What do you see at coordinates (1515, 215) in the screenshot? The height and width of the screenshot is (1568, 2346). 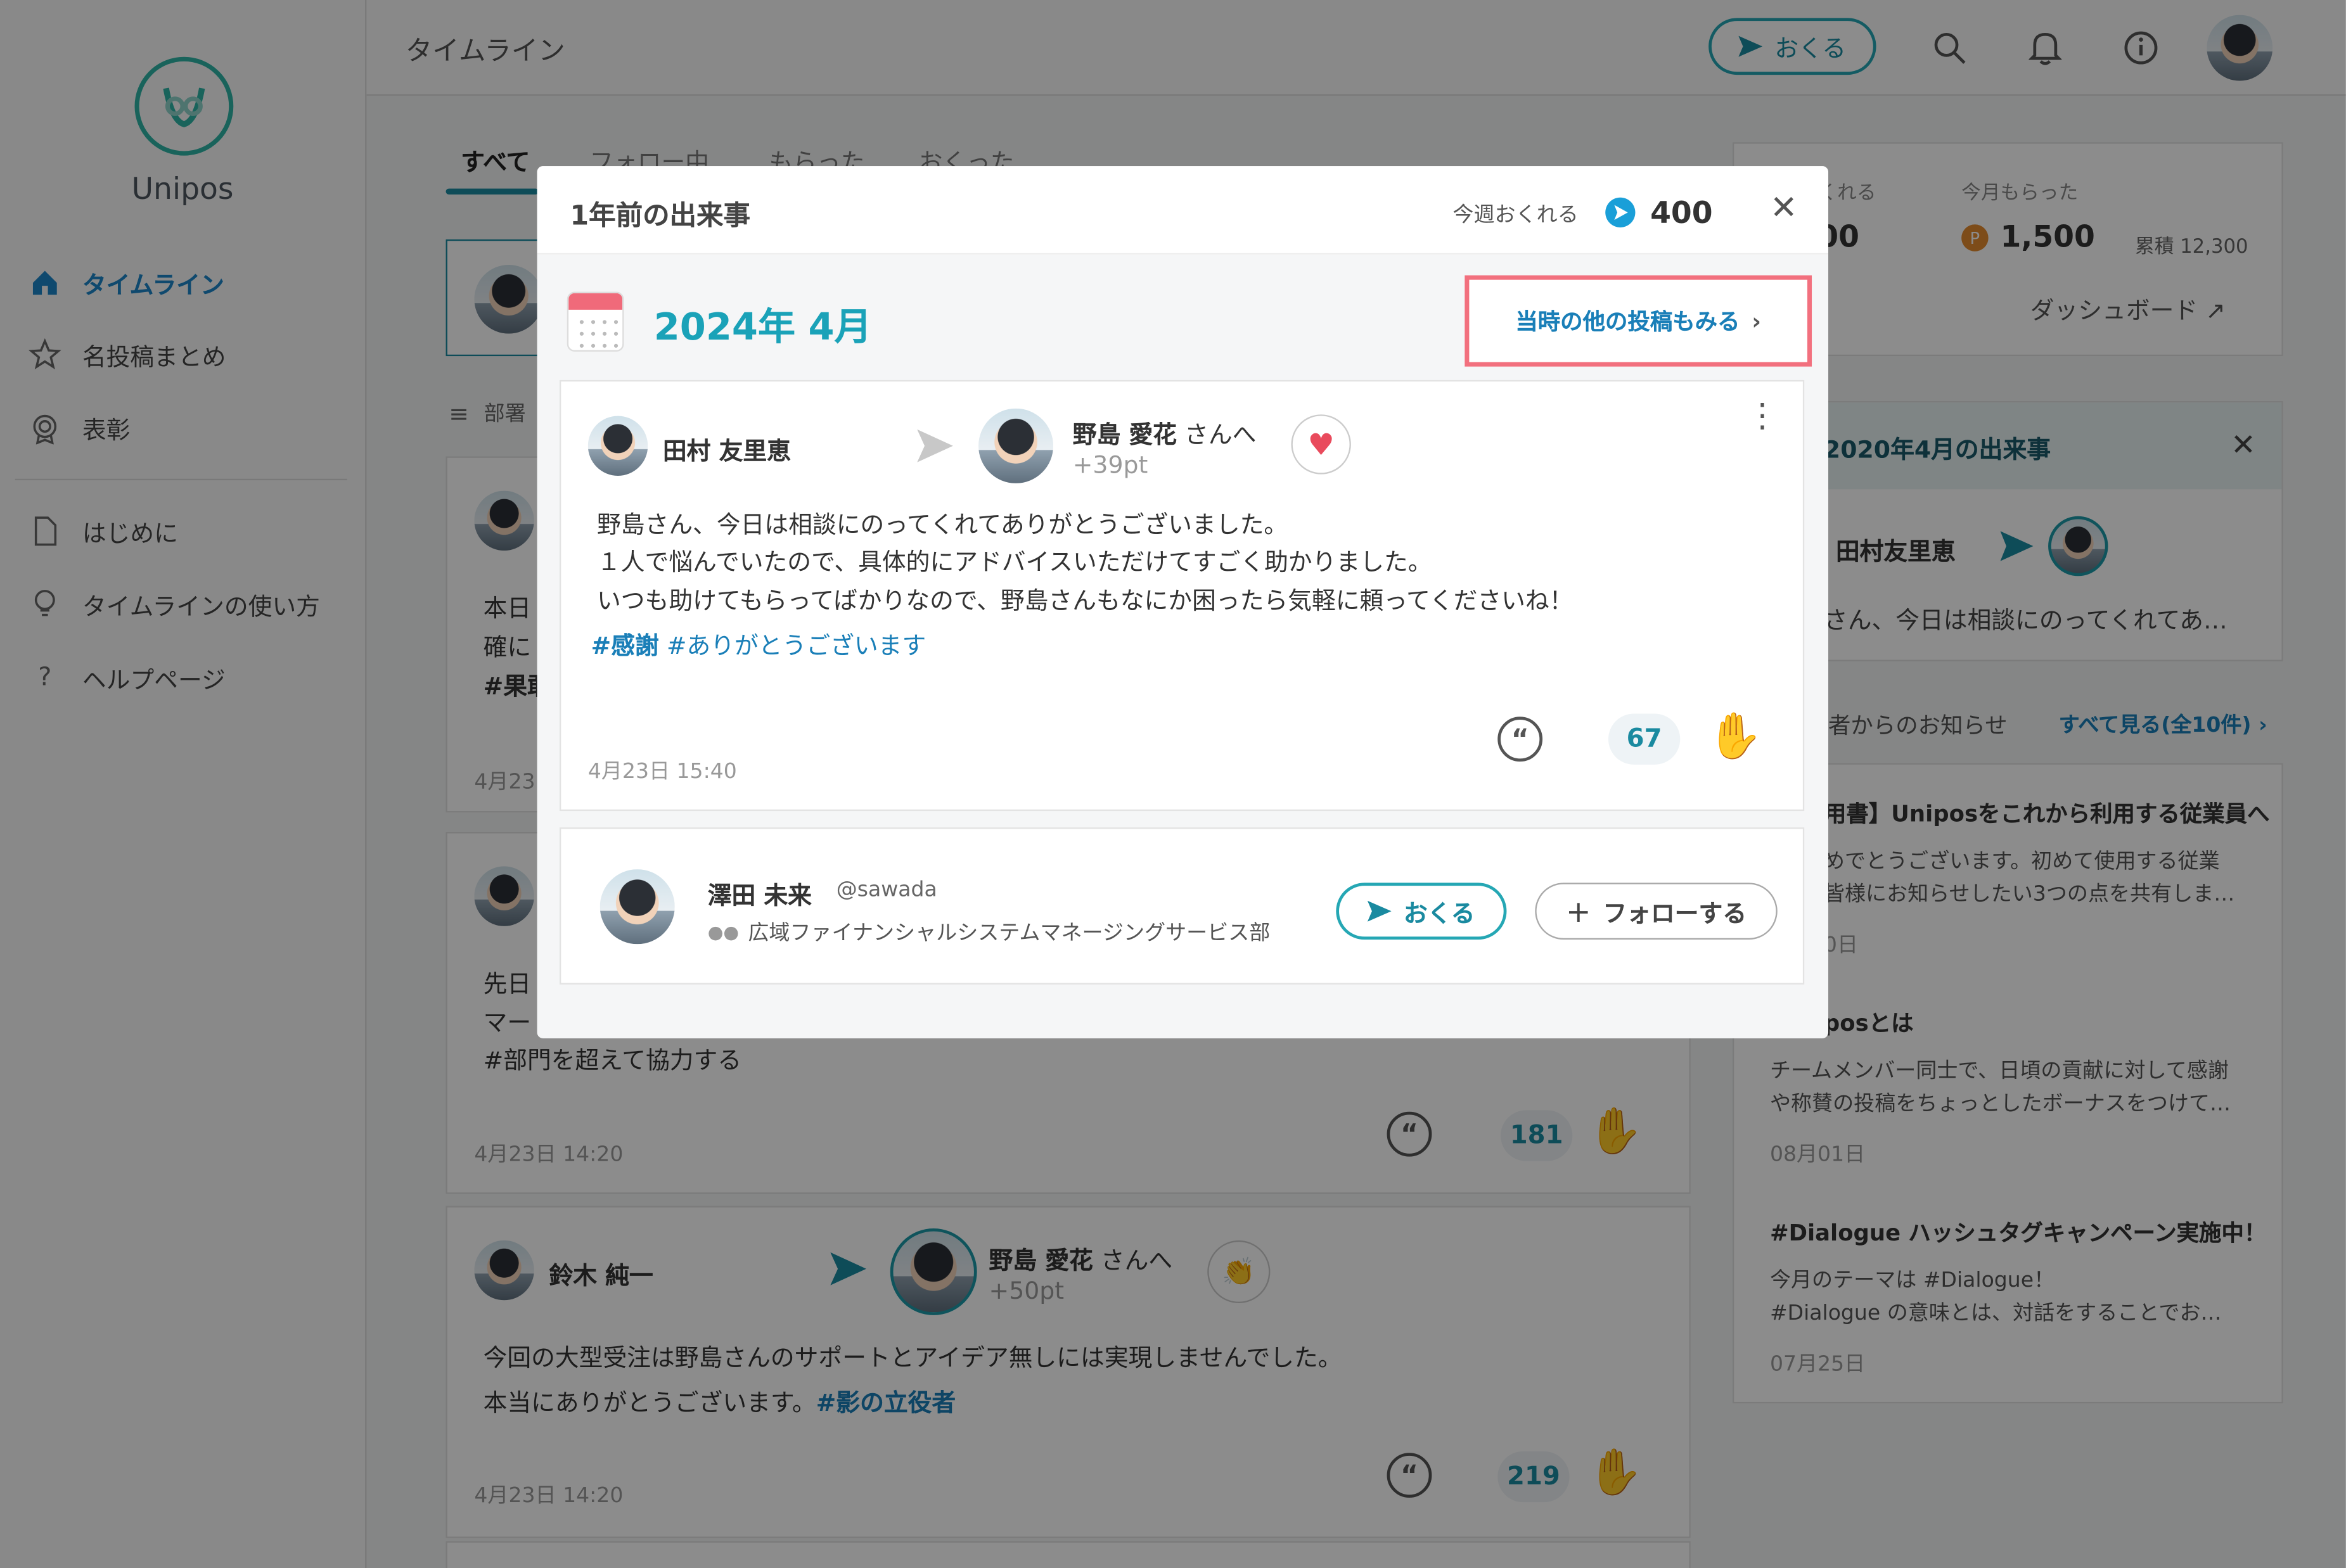 I see `weekly-send-label: 今週おくれる` at bounding box center [1515, 215].